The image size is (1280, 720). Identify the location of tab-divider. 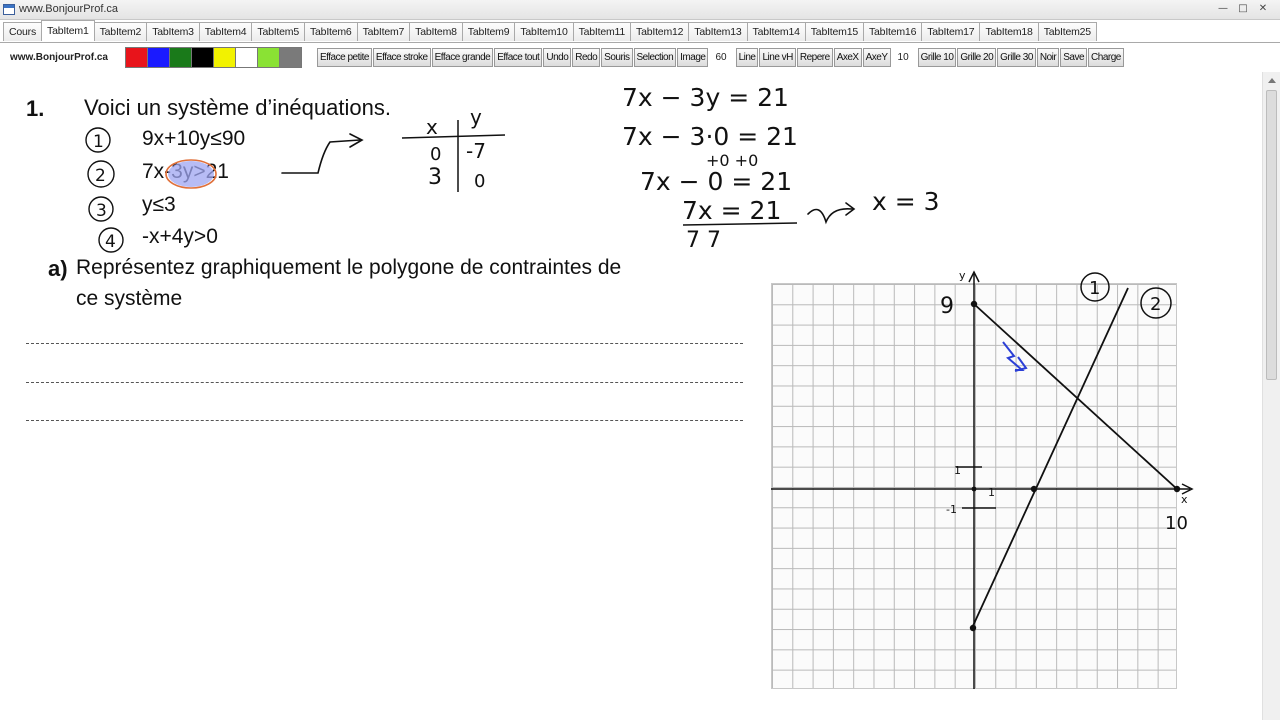
(640, 42).